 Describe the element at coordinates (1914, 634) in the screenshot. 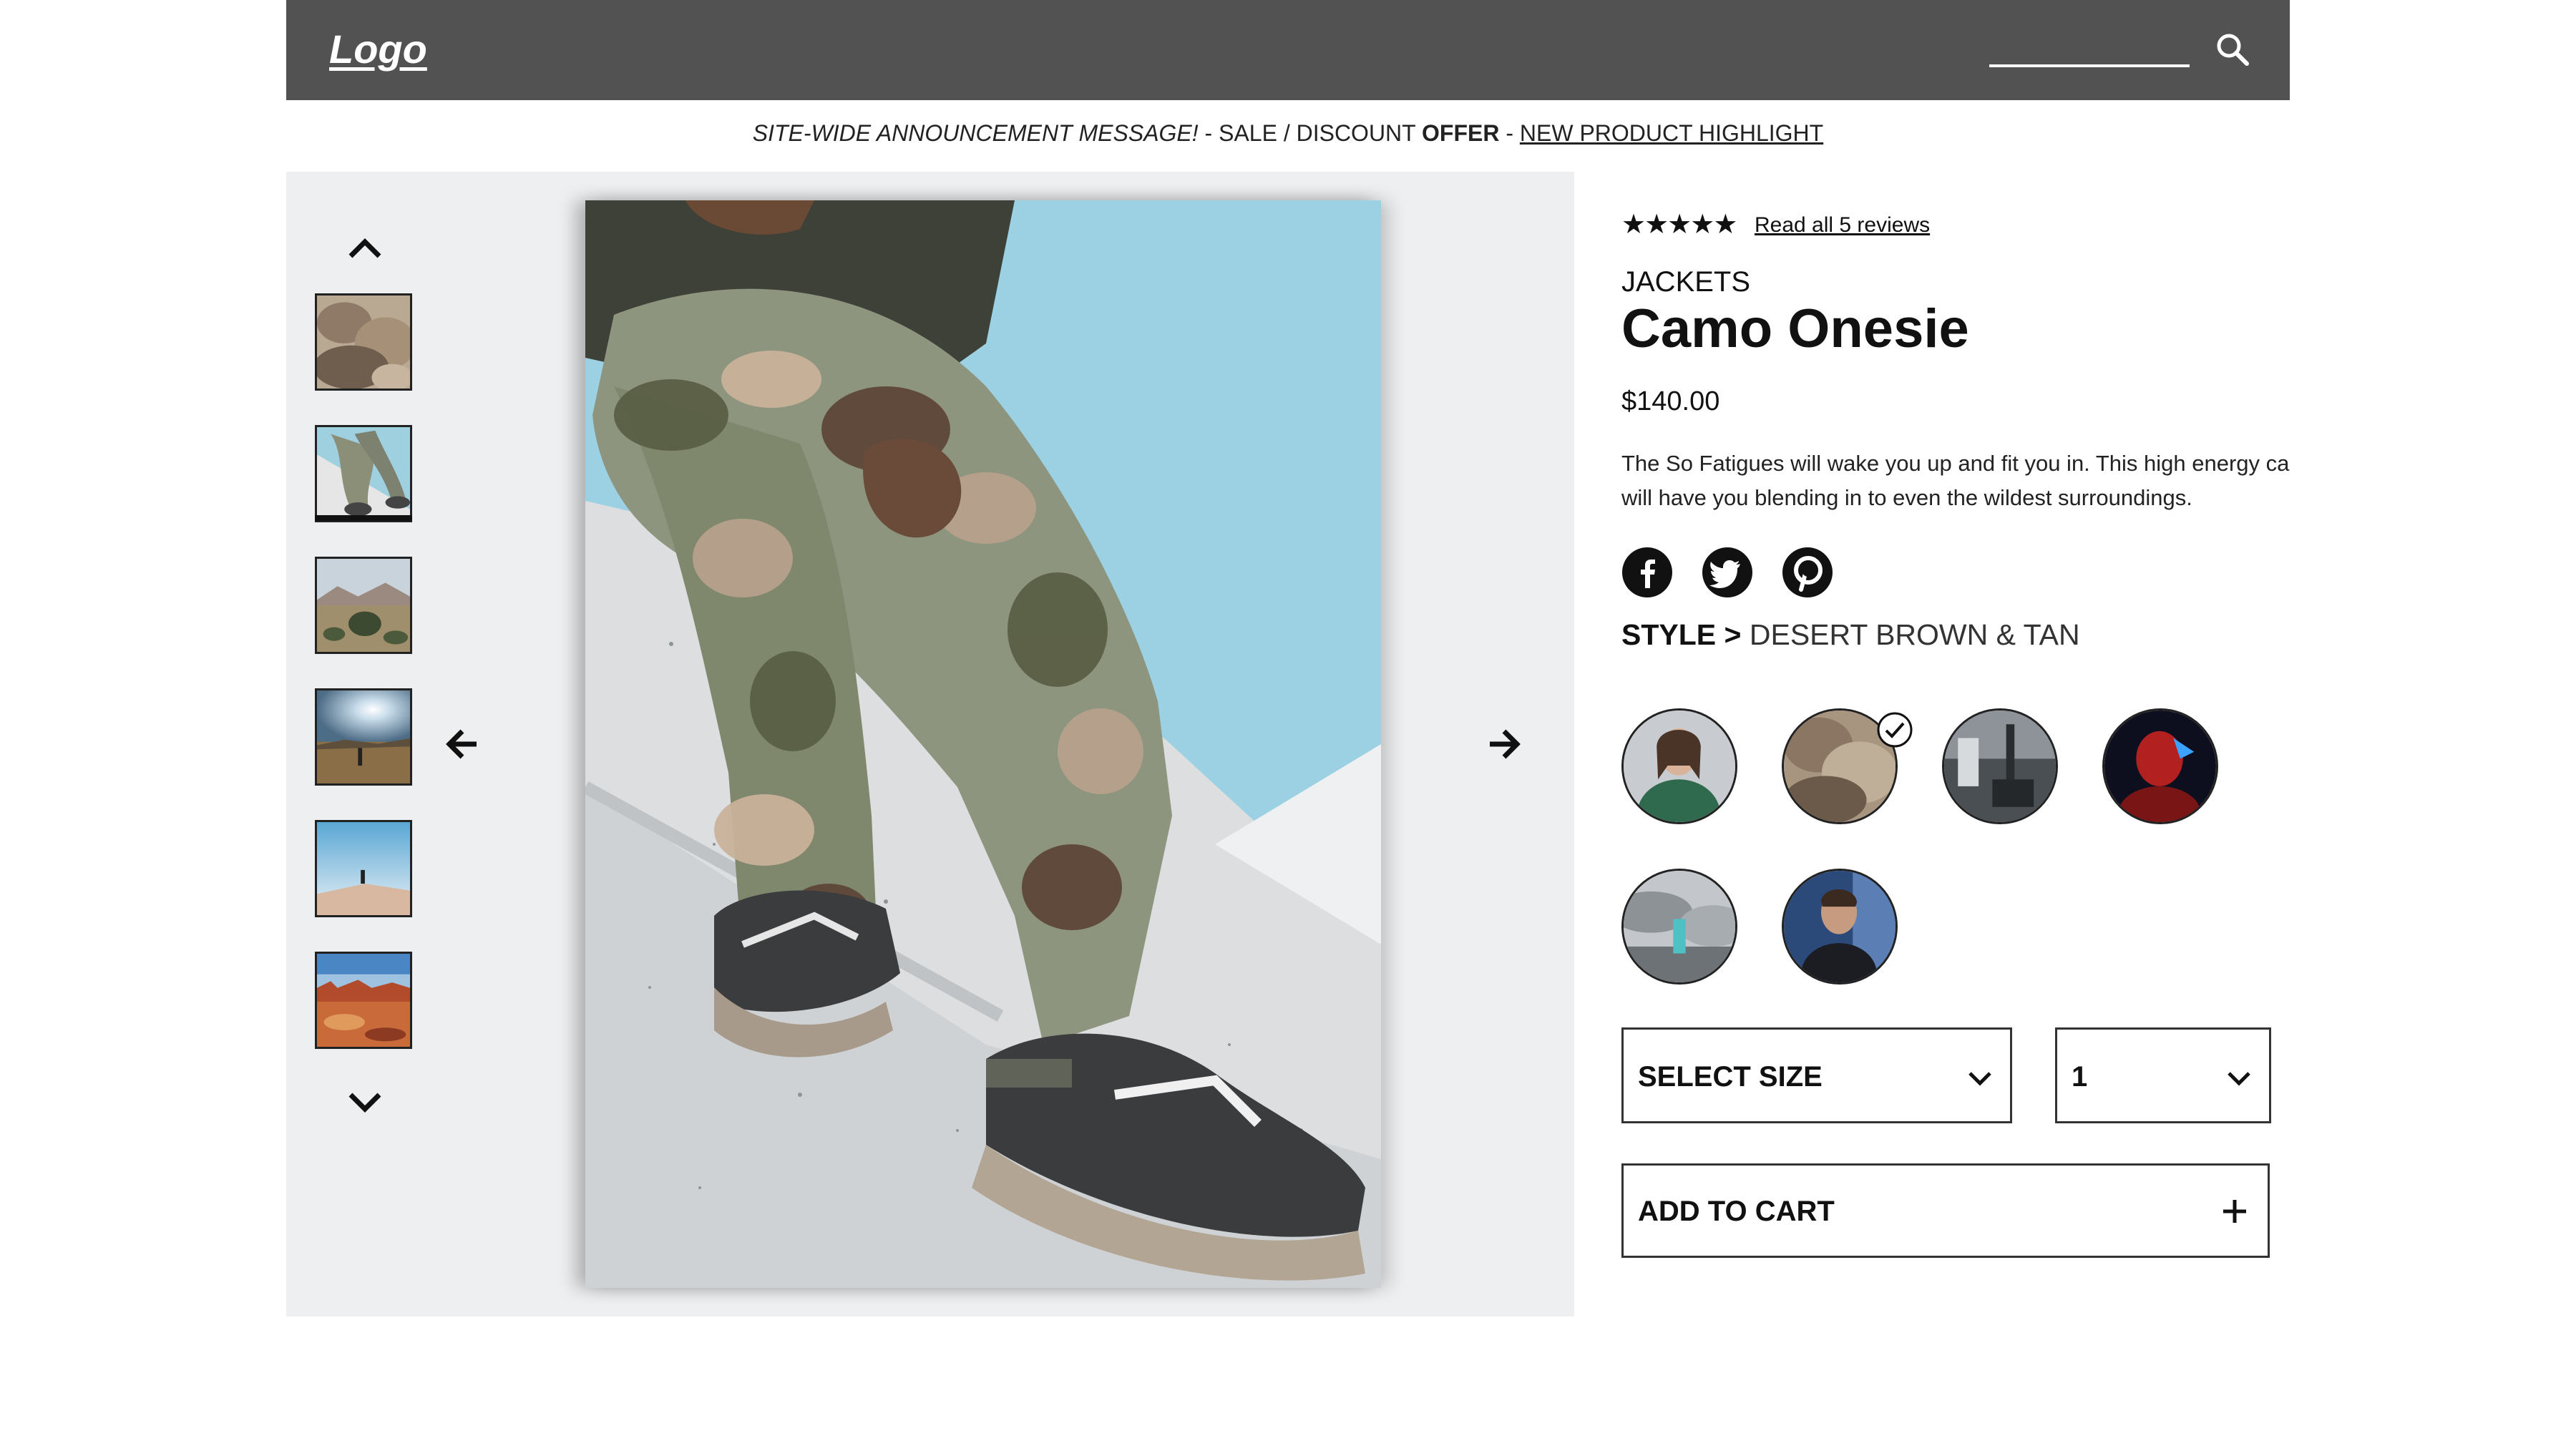

I see `style-value: DESERT BROWN & TAN` at that location.